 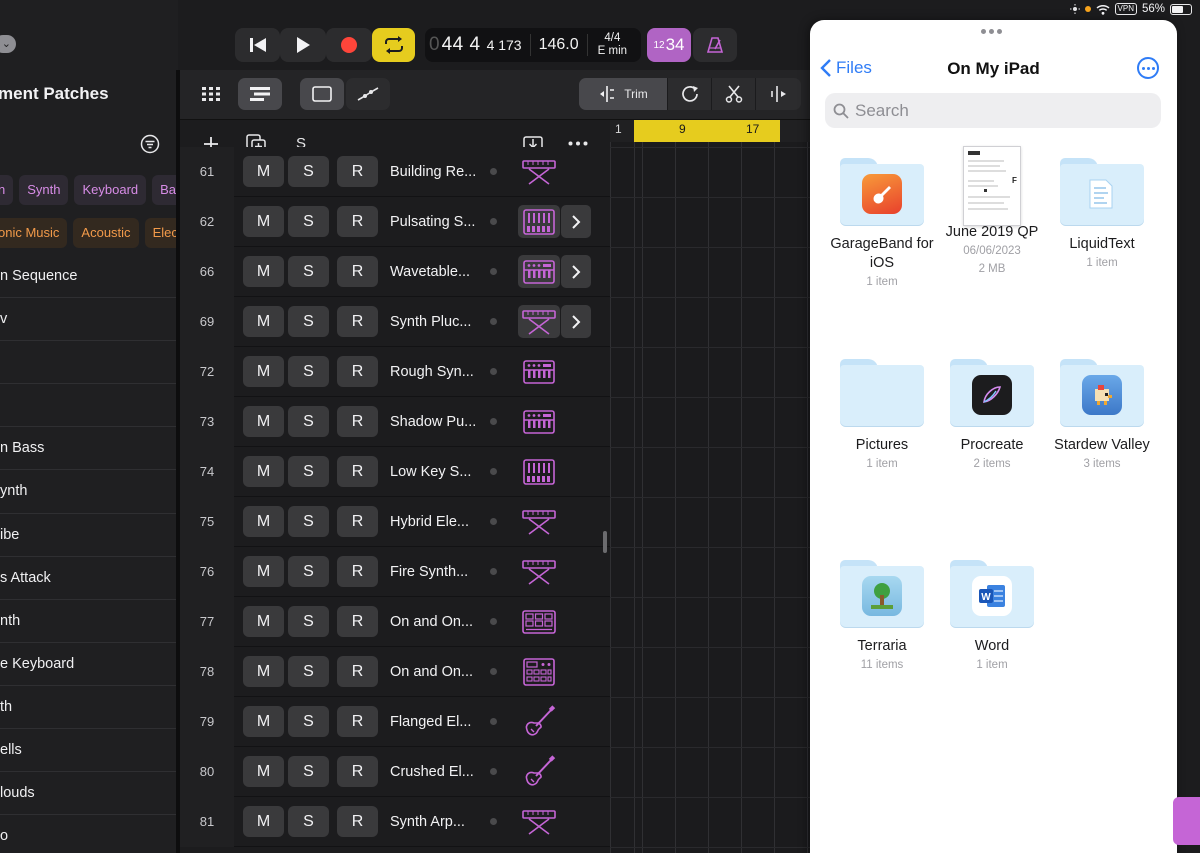 What do you see at coordinates (8, 44) in the screenshot?
I see `panel-toggle-button: ⌄` at bounding box center [8, 44].